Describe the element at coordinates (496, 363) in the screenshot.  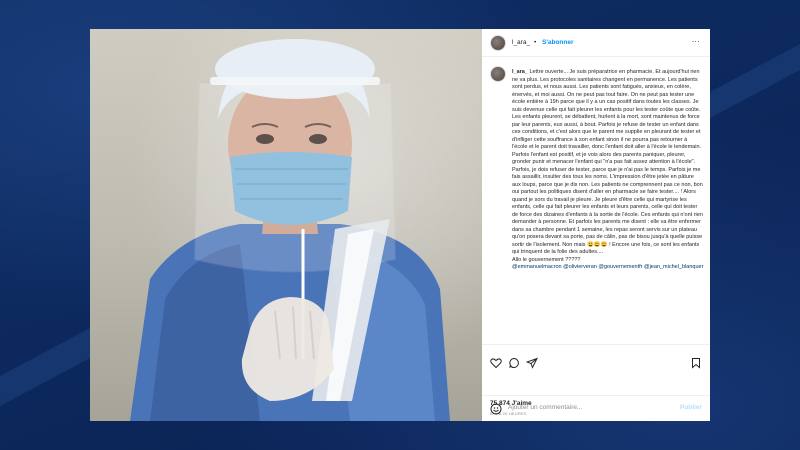
I see `heart-icon` at that location.